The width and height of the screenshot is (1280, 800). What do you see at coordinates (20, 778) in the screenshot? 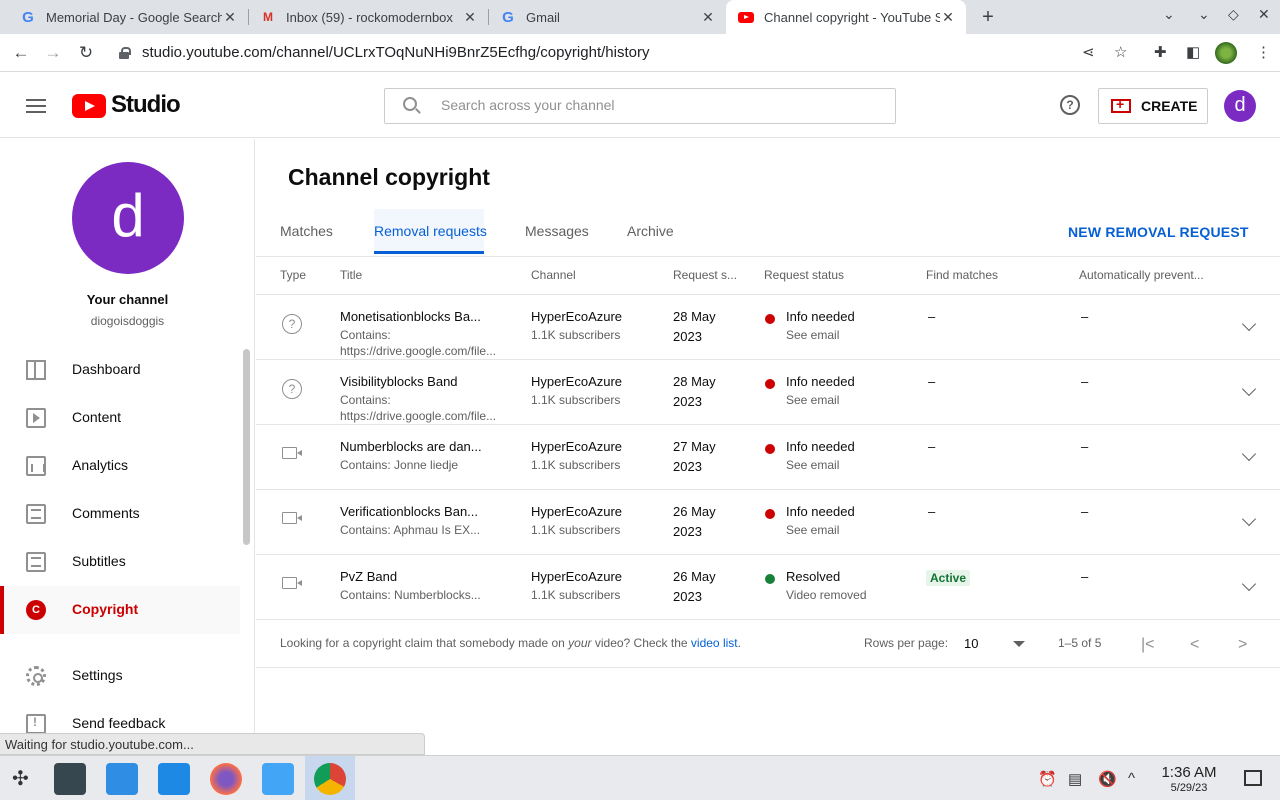
I see `app-launcher-icon: ✣` at bounding box center [20, 778].